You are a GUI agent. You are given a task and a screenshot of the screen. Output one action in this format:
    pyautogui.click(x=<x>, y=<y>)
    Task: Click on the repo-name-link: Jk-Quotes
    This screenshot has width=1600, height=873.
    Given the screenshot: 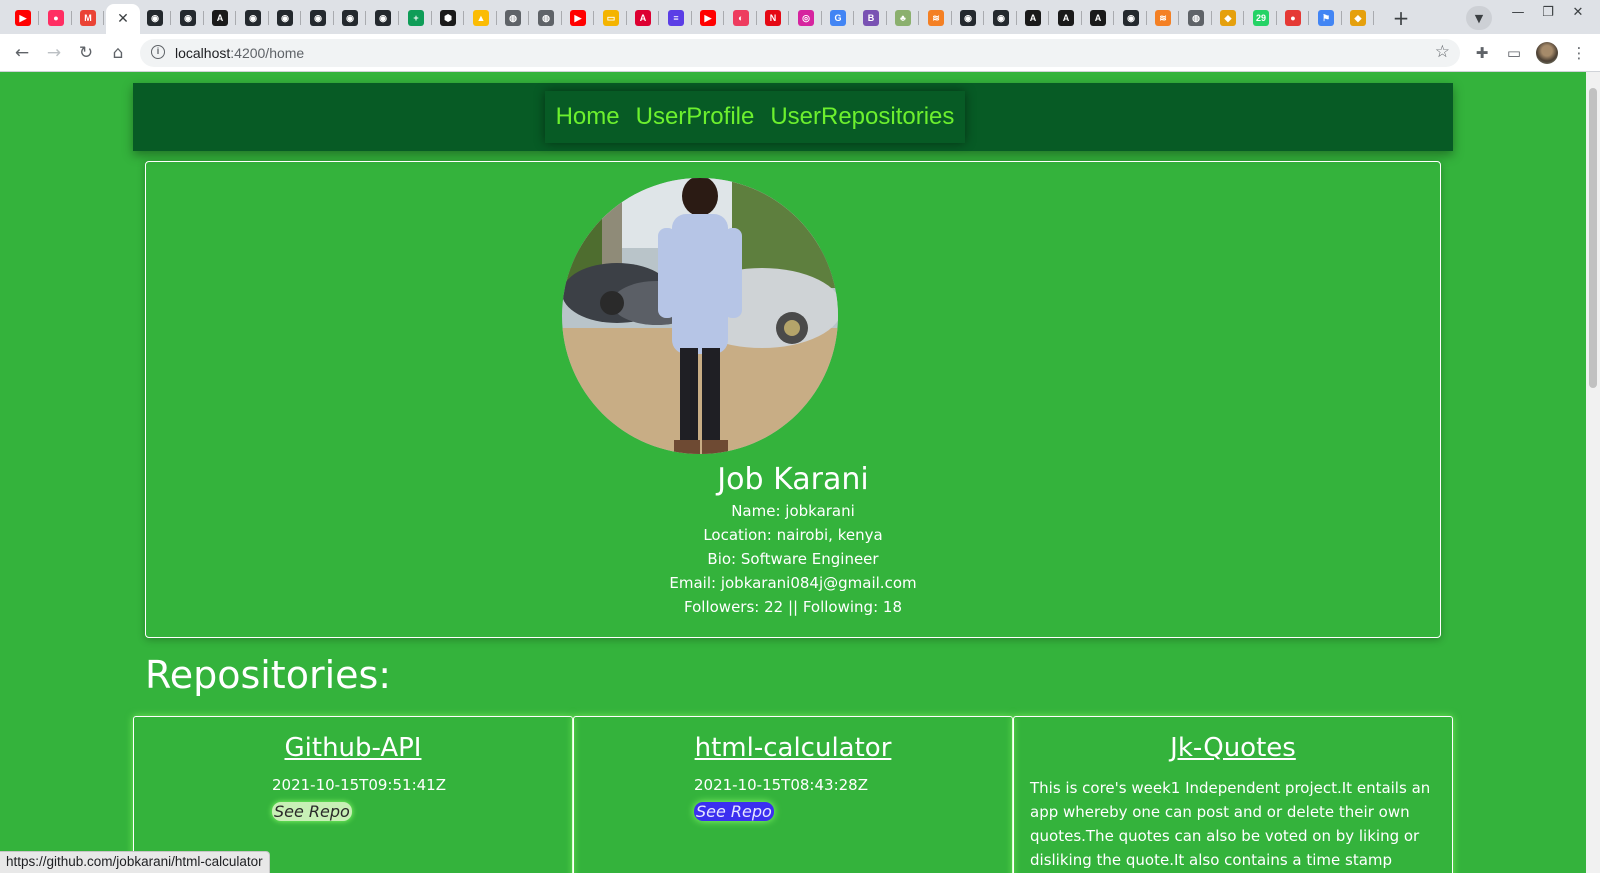 What is the action you would take?
    pyautogui.click(x=1233, y=748)
    